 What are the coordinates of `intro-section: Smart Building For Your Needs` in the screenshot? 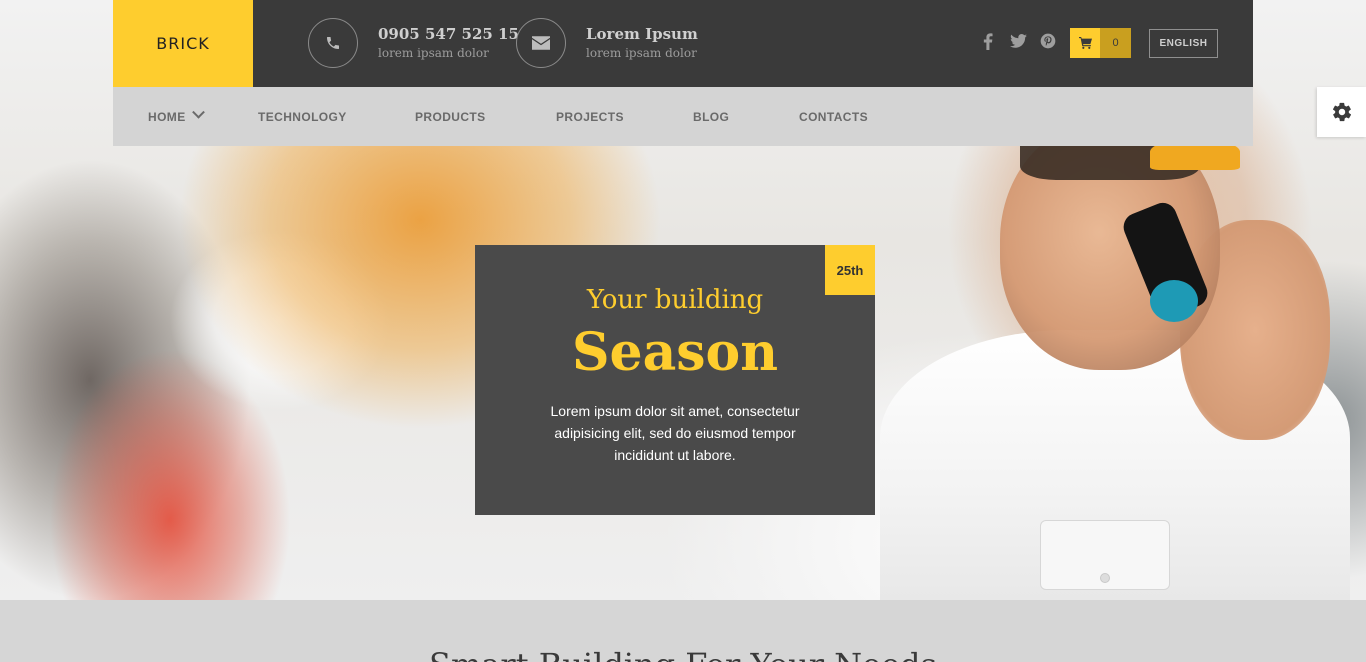 It's located at (683, 631).